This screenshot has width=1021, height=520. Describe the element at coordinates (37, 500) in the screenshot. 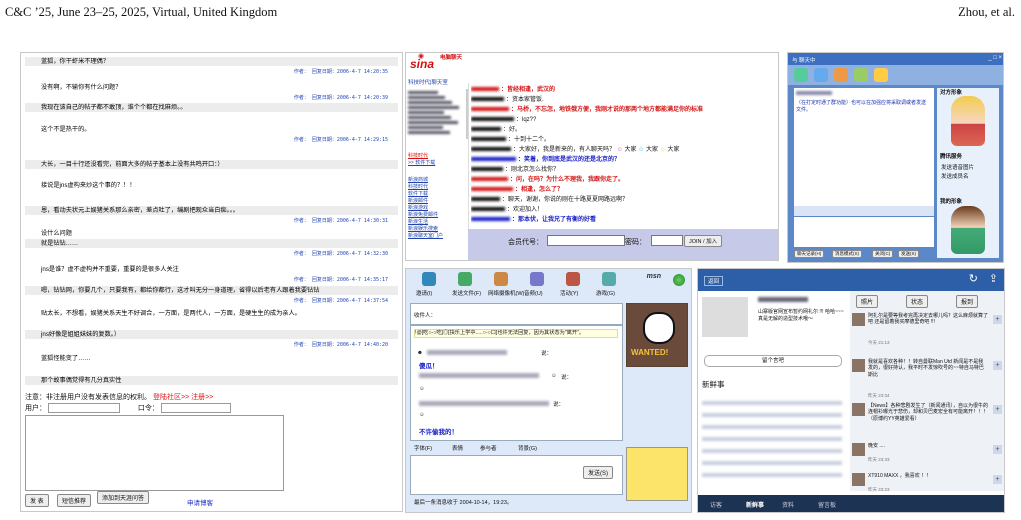

I see `post-button: 发 表` at that location.